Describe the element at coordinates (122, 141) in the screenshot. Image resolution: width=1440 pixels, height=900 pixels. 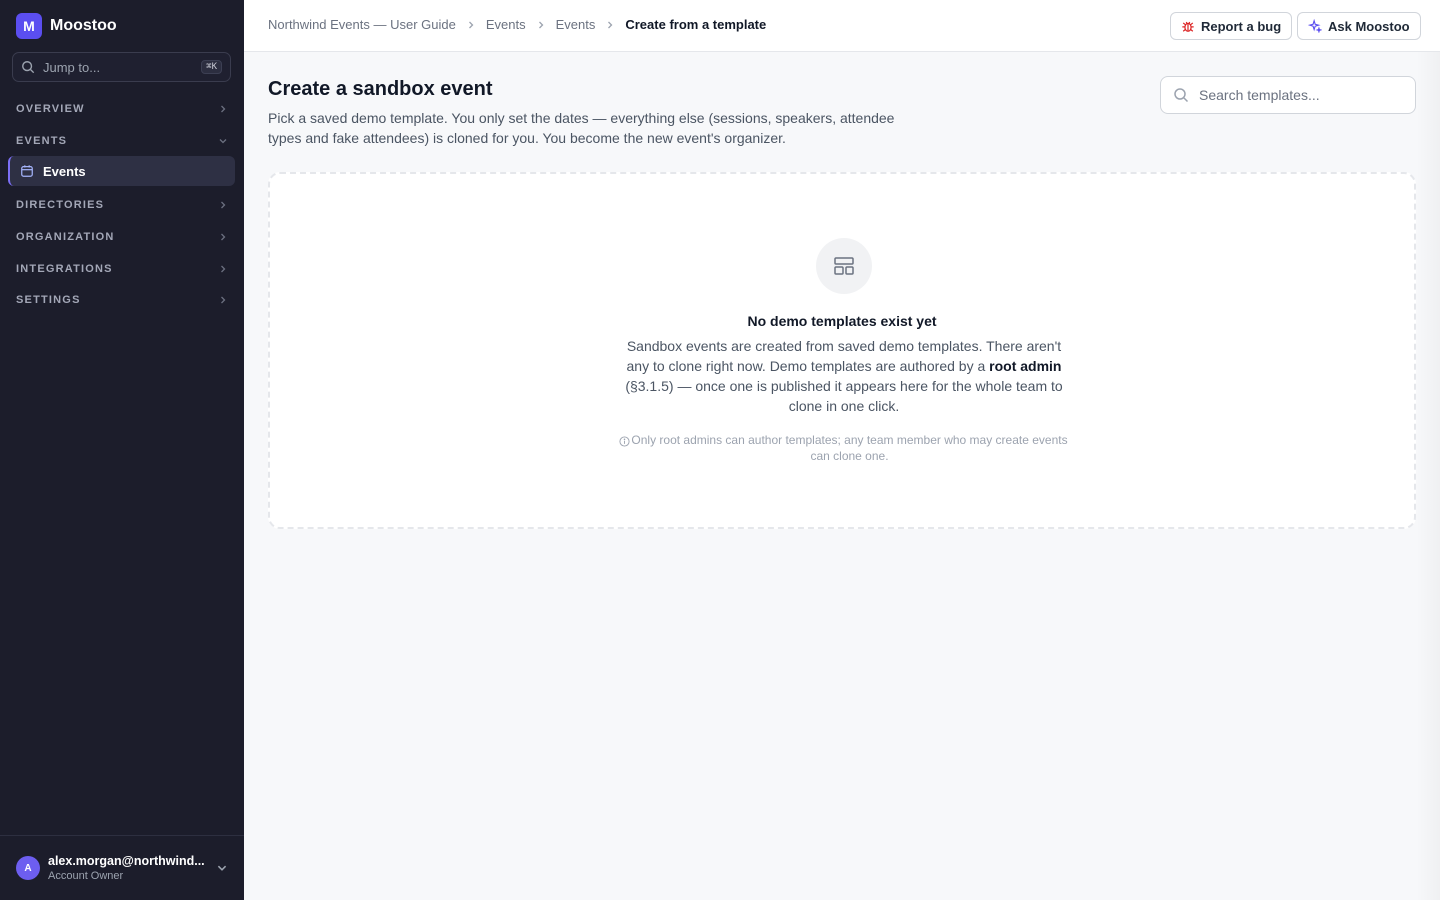
I see `nav-section-events: EVENTS` at that location.